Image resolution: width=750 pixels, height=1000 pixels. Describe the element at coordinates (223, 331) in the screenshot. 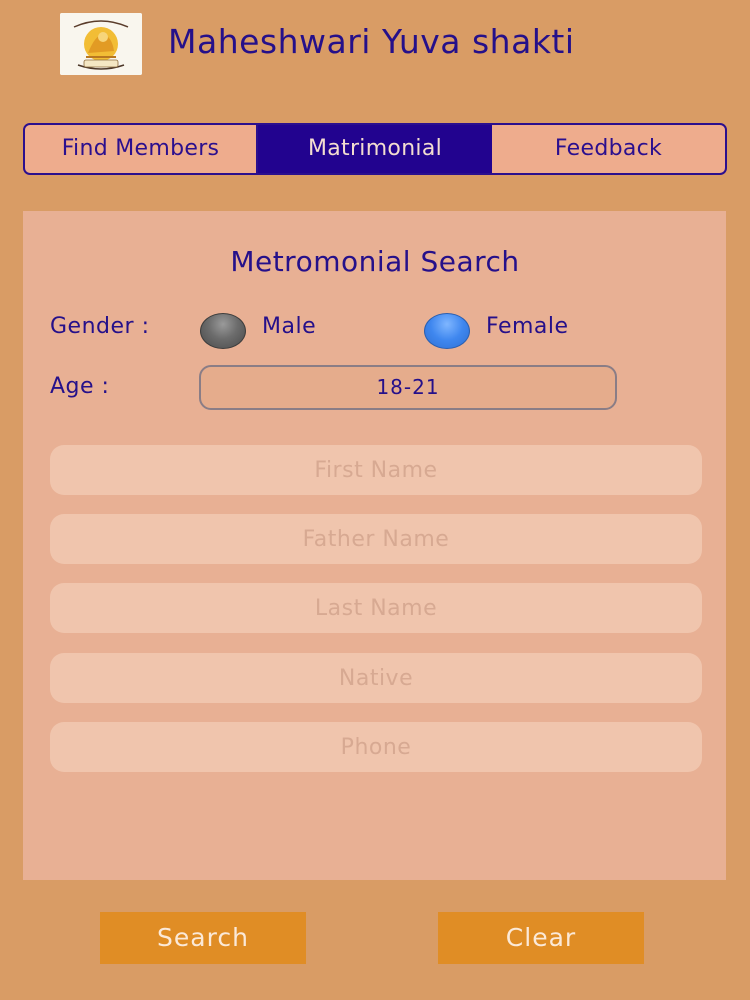

I see `gender-male-radio` at that location.